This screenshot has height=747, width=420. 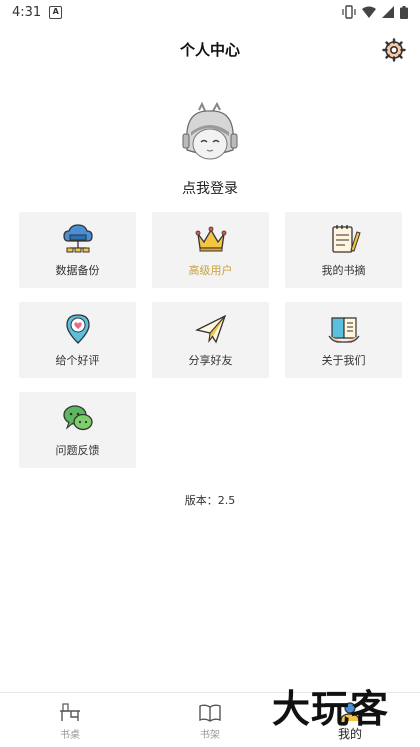 I want to click on menu-item-label: 我的书摘, so click(x=343, y=270).